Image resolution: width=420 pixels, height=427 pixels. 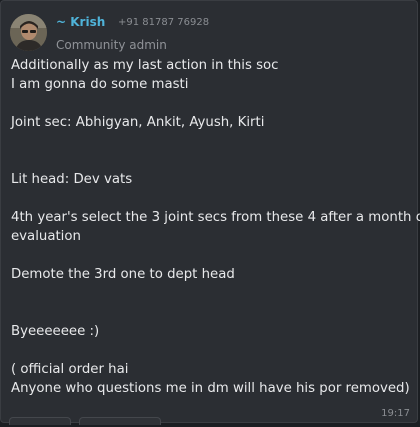 I want to click on message-line: evaluation, so click(x=46, y=236).